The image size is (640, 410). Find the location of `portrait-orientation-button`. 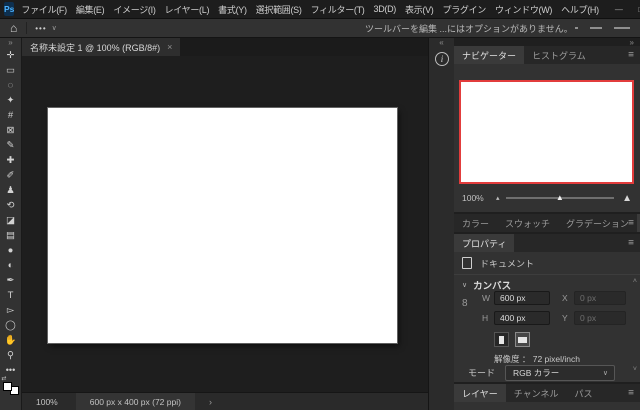

portrait-orientation-button is located at coordinates (501, 339).